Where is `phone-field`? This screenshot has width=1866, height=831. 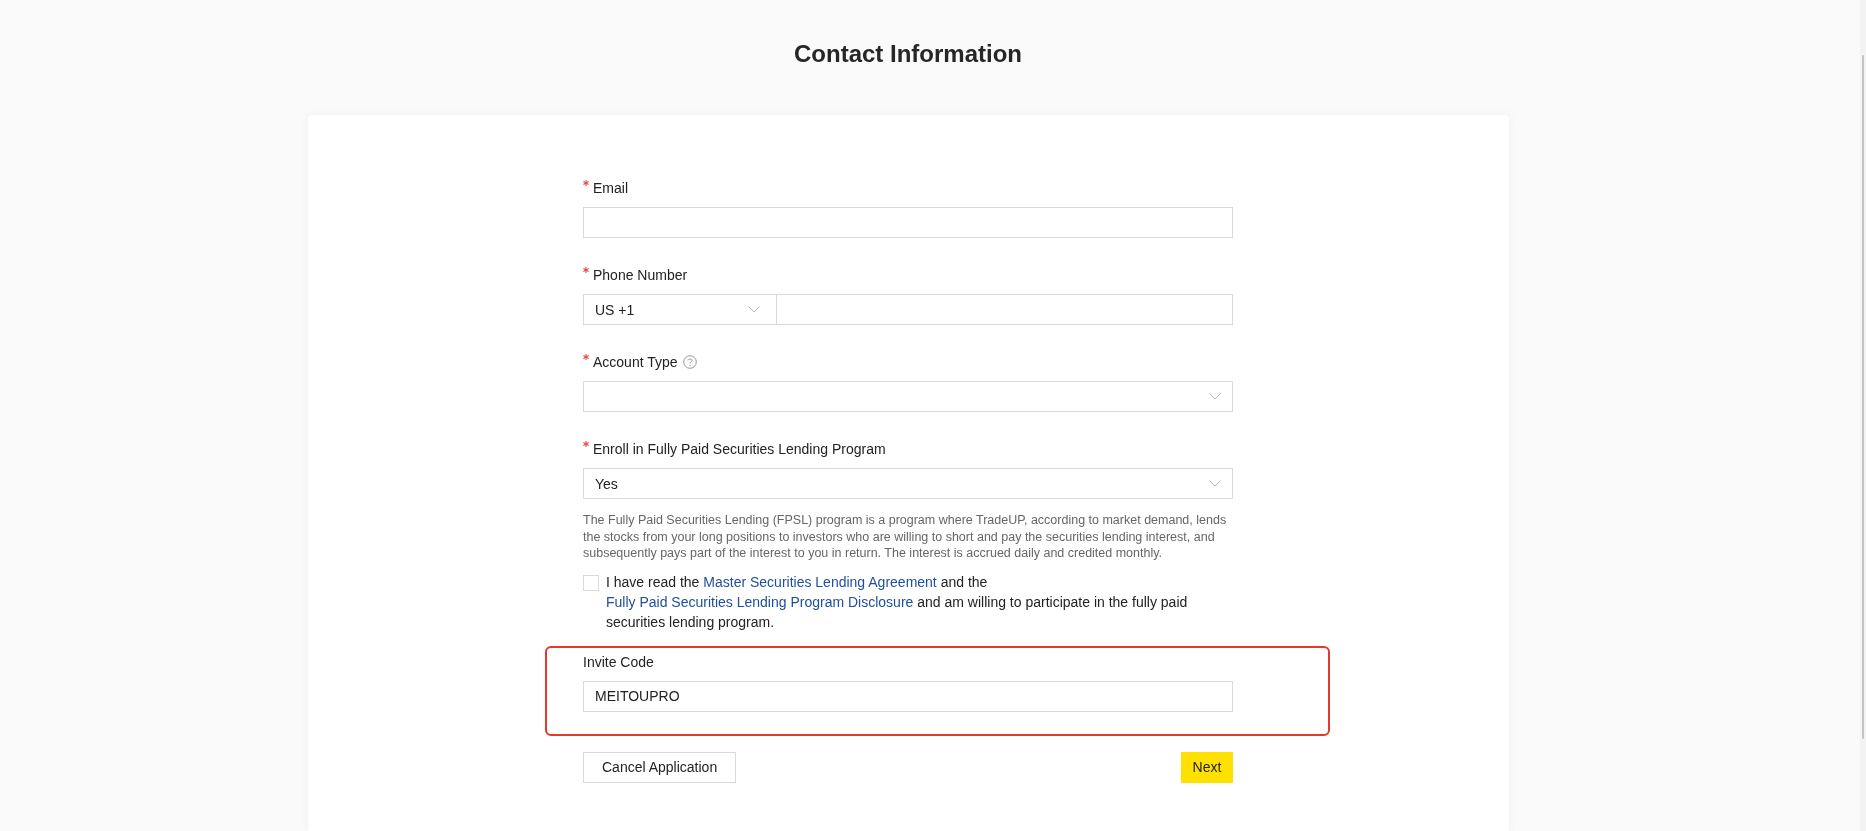 phone-field is located at coordinates (1005, 309).